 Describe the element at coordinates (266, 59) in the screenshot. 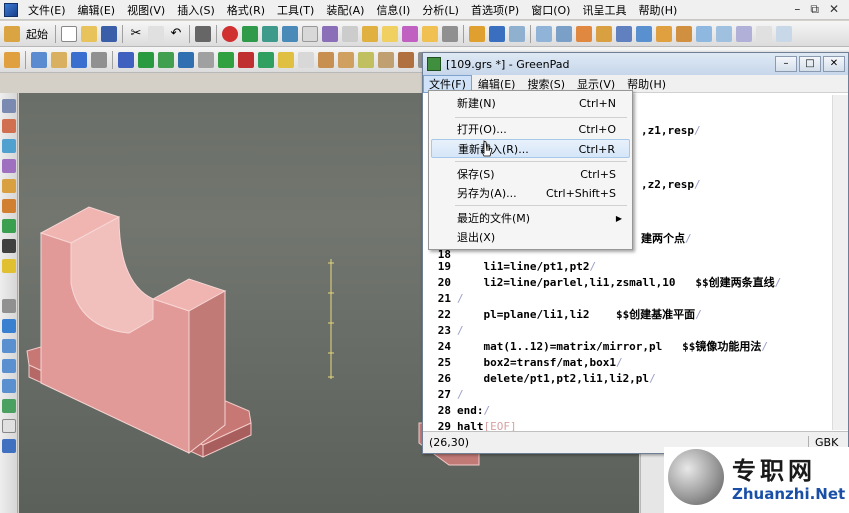

I see `groove-icon` at that location.